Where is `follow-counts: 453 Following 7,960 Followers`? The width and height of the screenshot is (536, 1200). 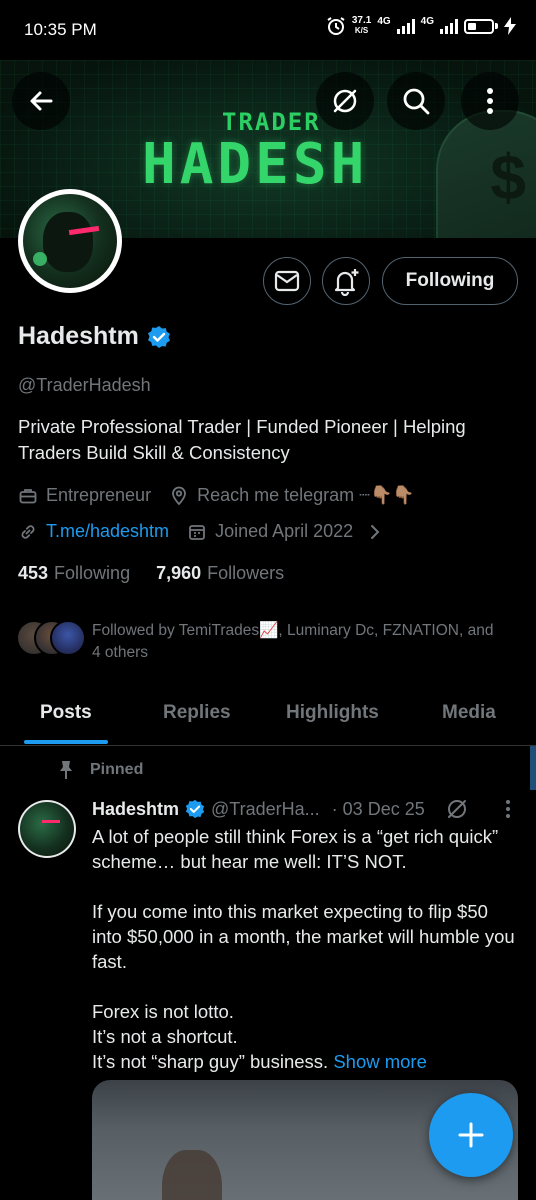
follow-counts: 453 Following 7,960 Followers is located at coordinates (151, 573).